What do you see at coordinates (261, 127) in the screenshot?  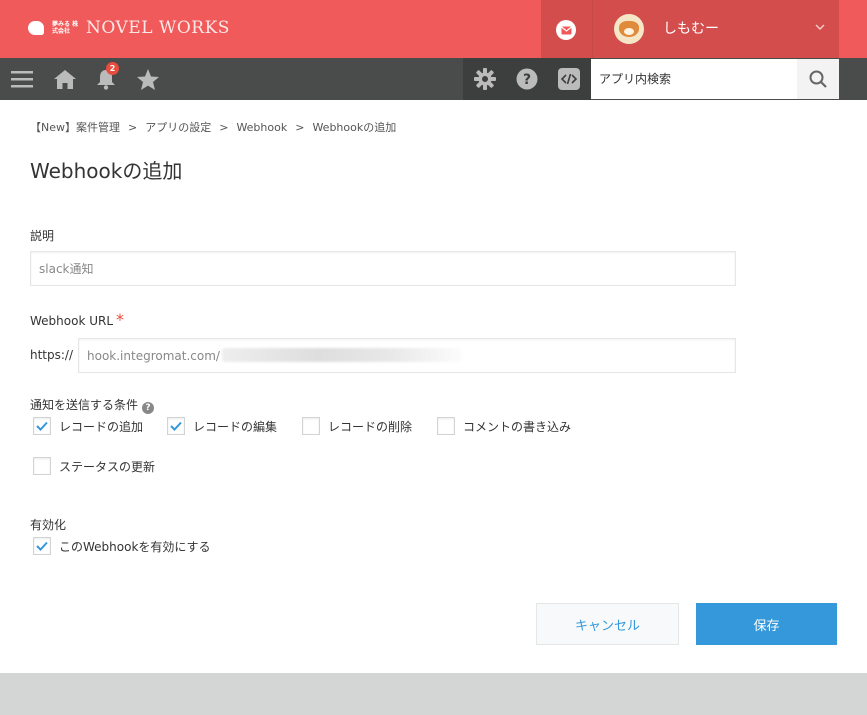 I see `breadcrumb-webhook: Webhook` at bounding box center [261, 127].